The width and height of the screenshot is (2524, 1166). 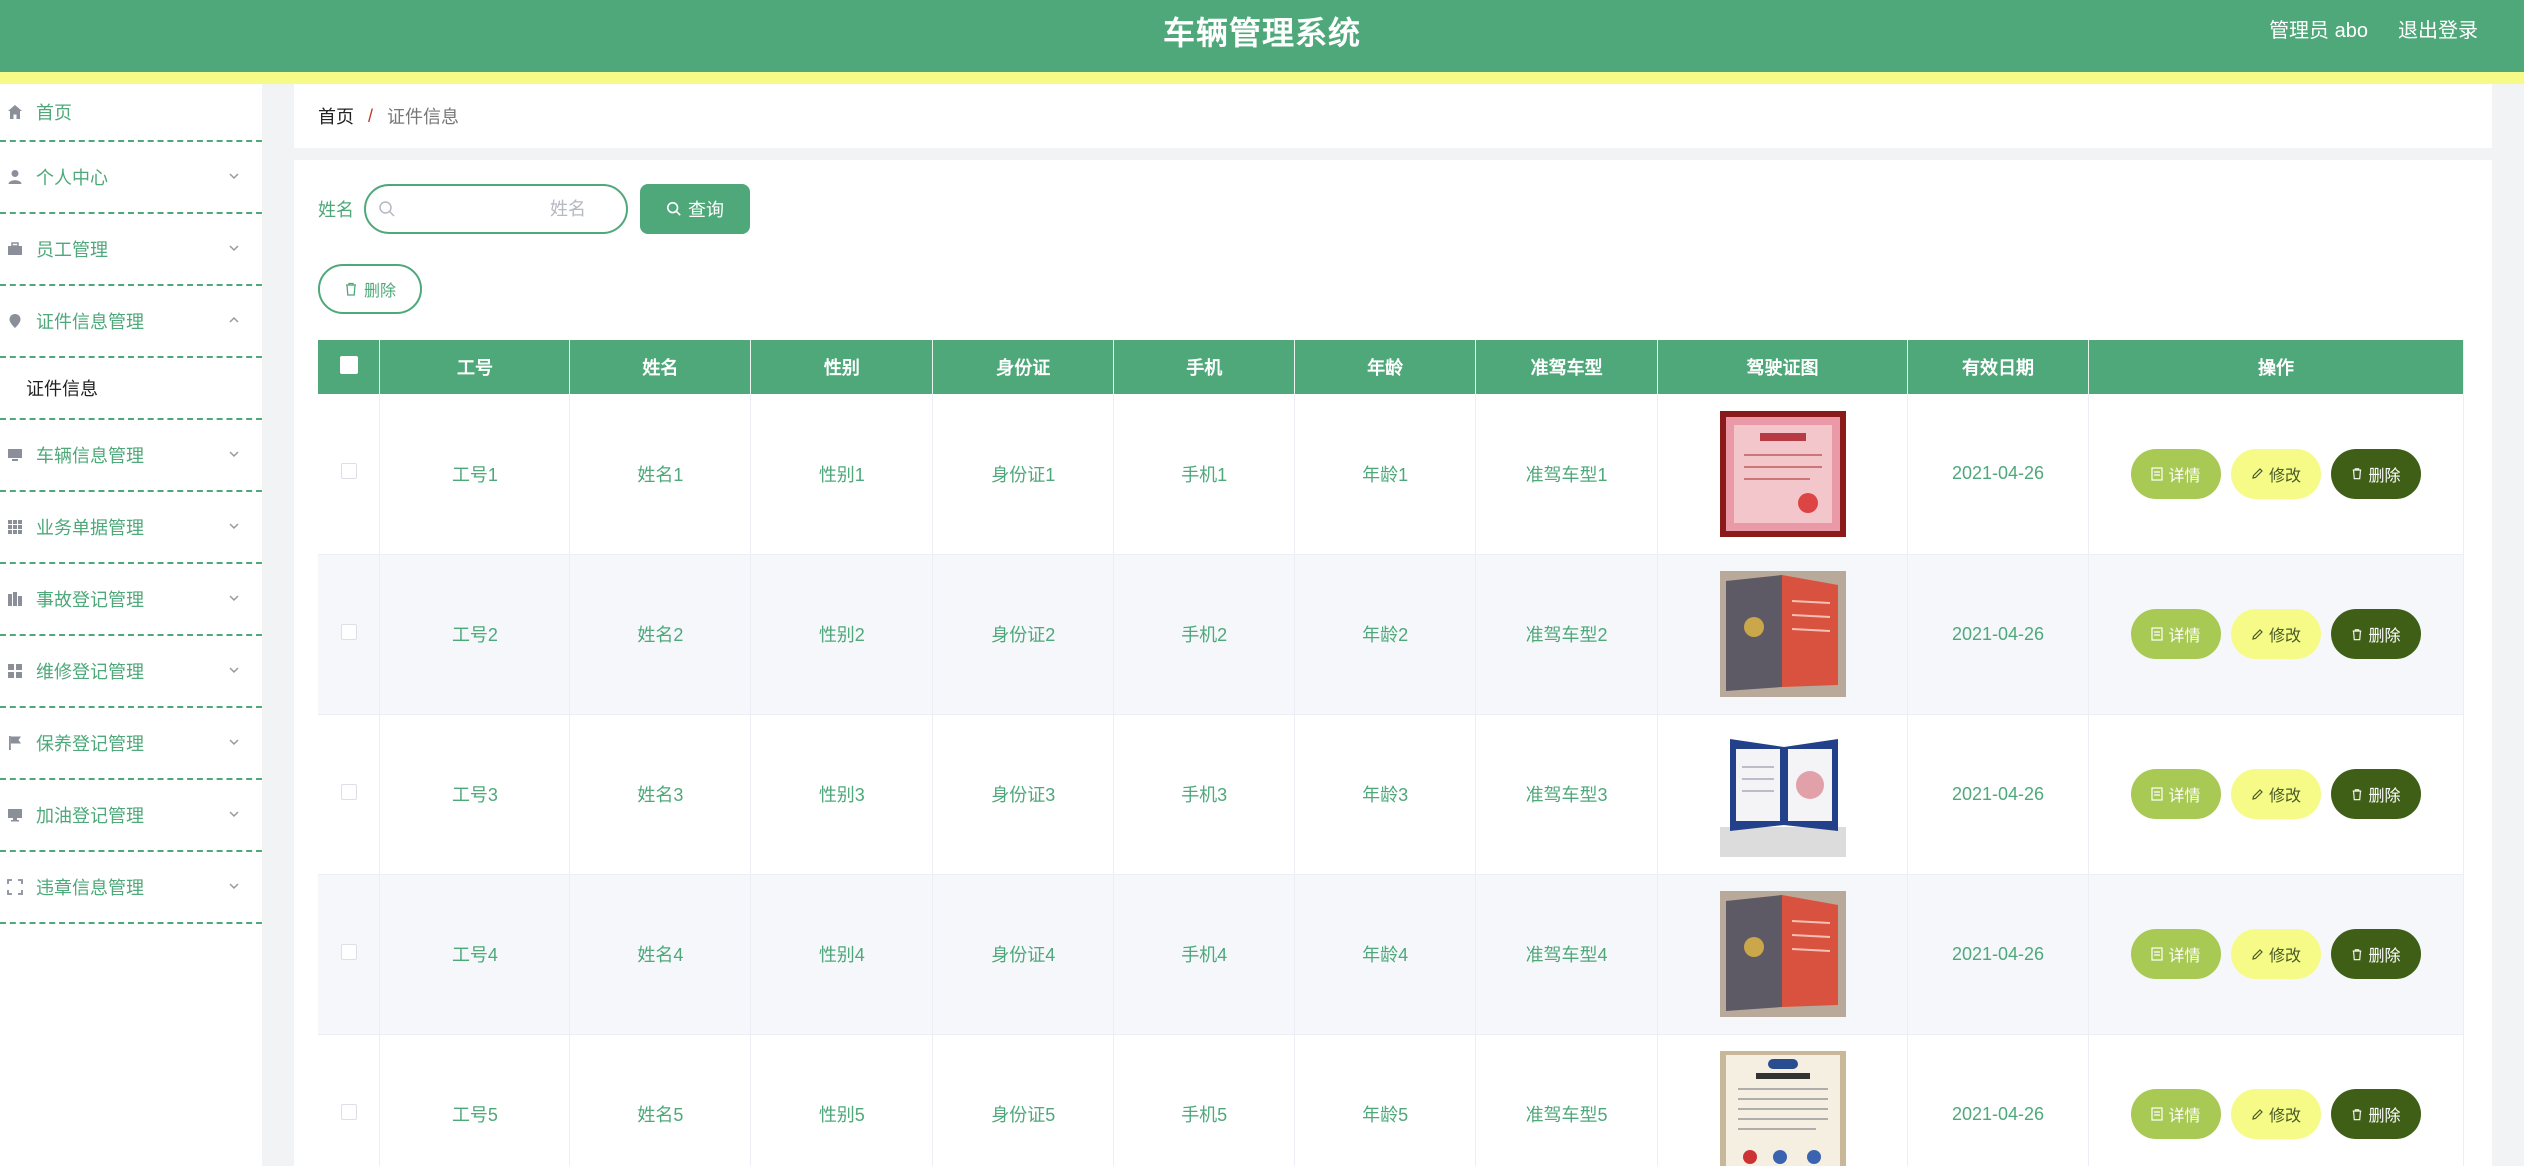 I want to click on column-header: 性别, so click(x=842, y=367).